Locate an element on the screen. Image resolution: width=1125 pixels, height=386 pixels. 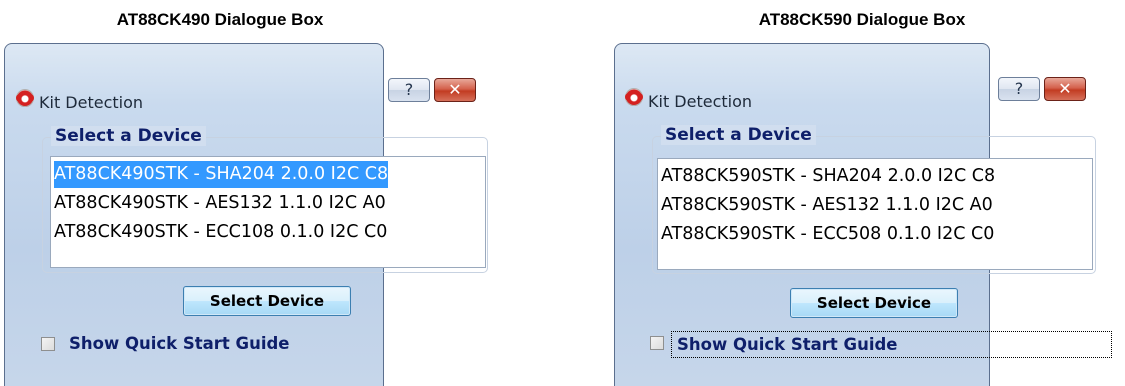
left-dialog-caption: AT88CK490 Dialogue Box is located at coordinates (220, 19).